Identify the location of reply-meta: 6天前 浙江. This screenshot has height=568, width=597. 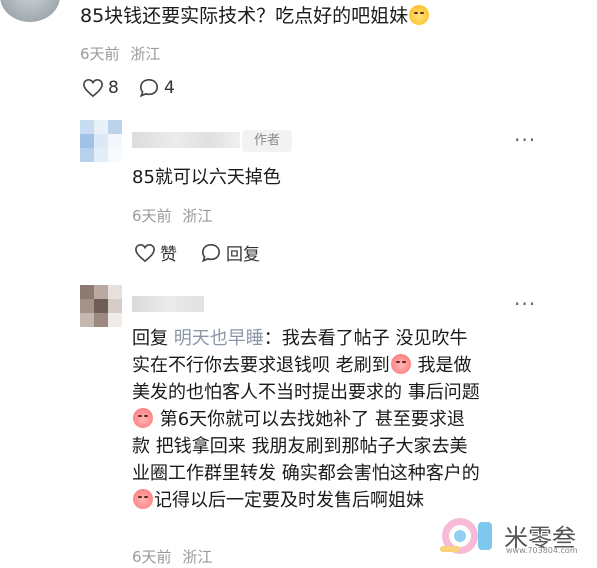
(172, 215).